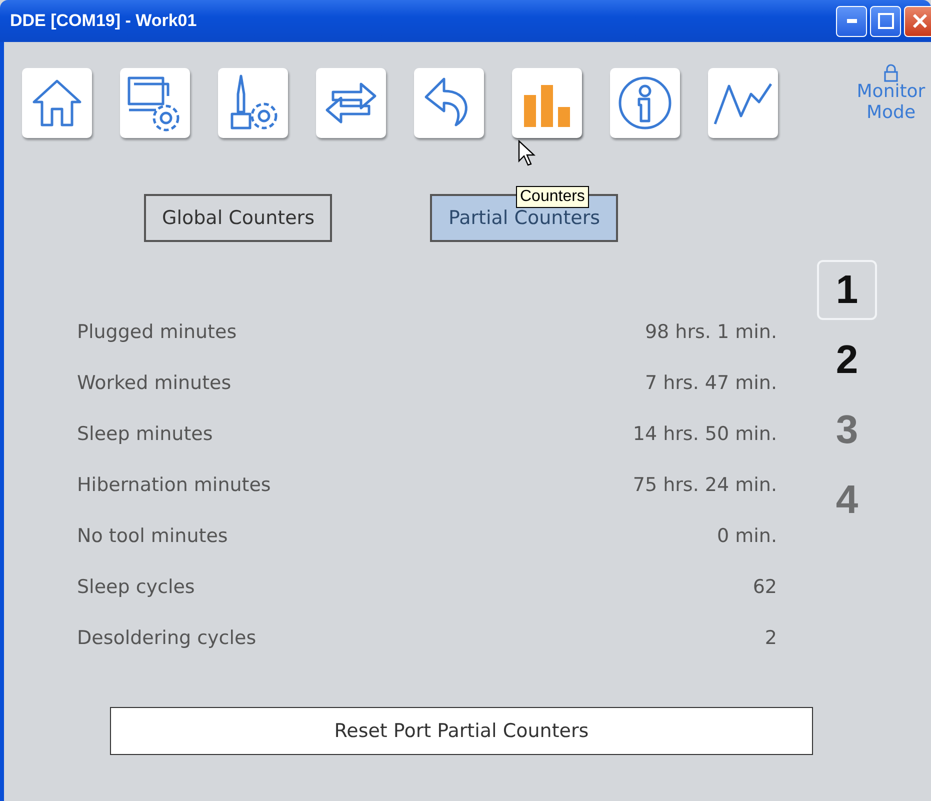  Describe the element at coordinates (154, 383) in the screenshot. I see `counter-label: Worked minutes` at that location.